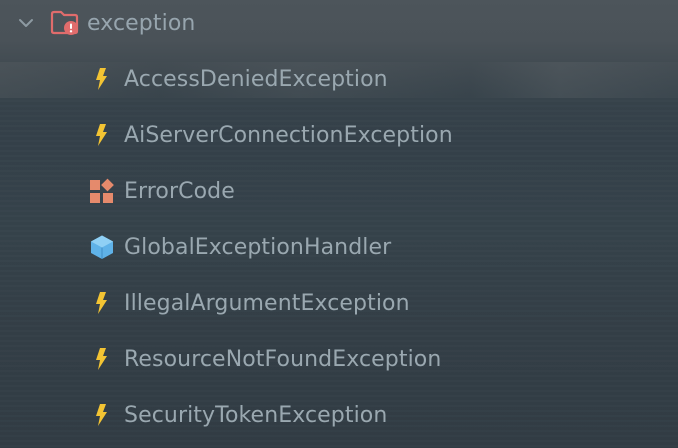 The height and width of the screenshot is (448, 678). What do you see at coordinates (267, 303) in the screenshot?
I see `item-label: IllegalArgumentException` at bounding box center [267, 303].